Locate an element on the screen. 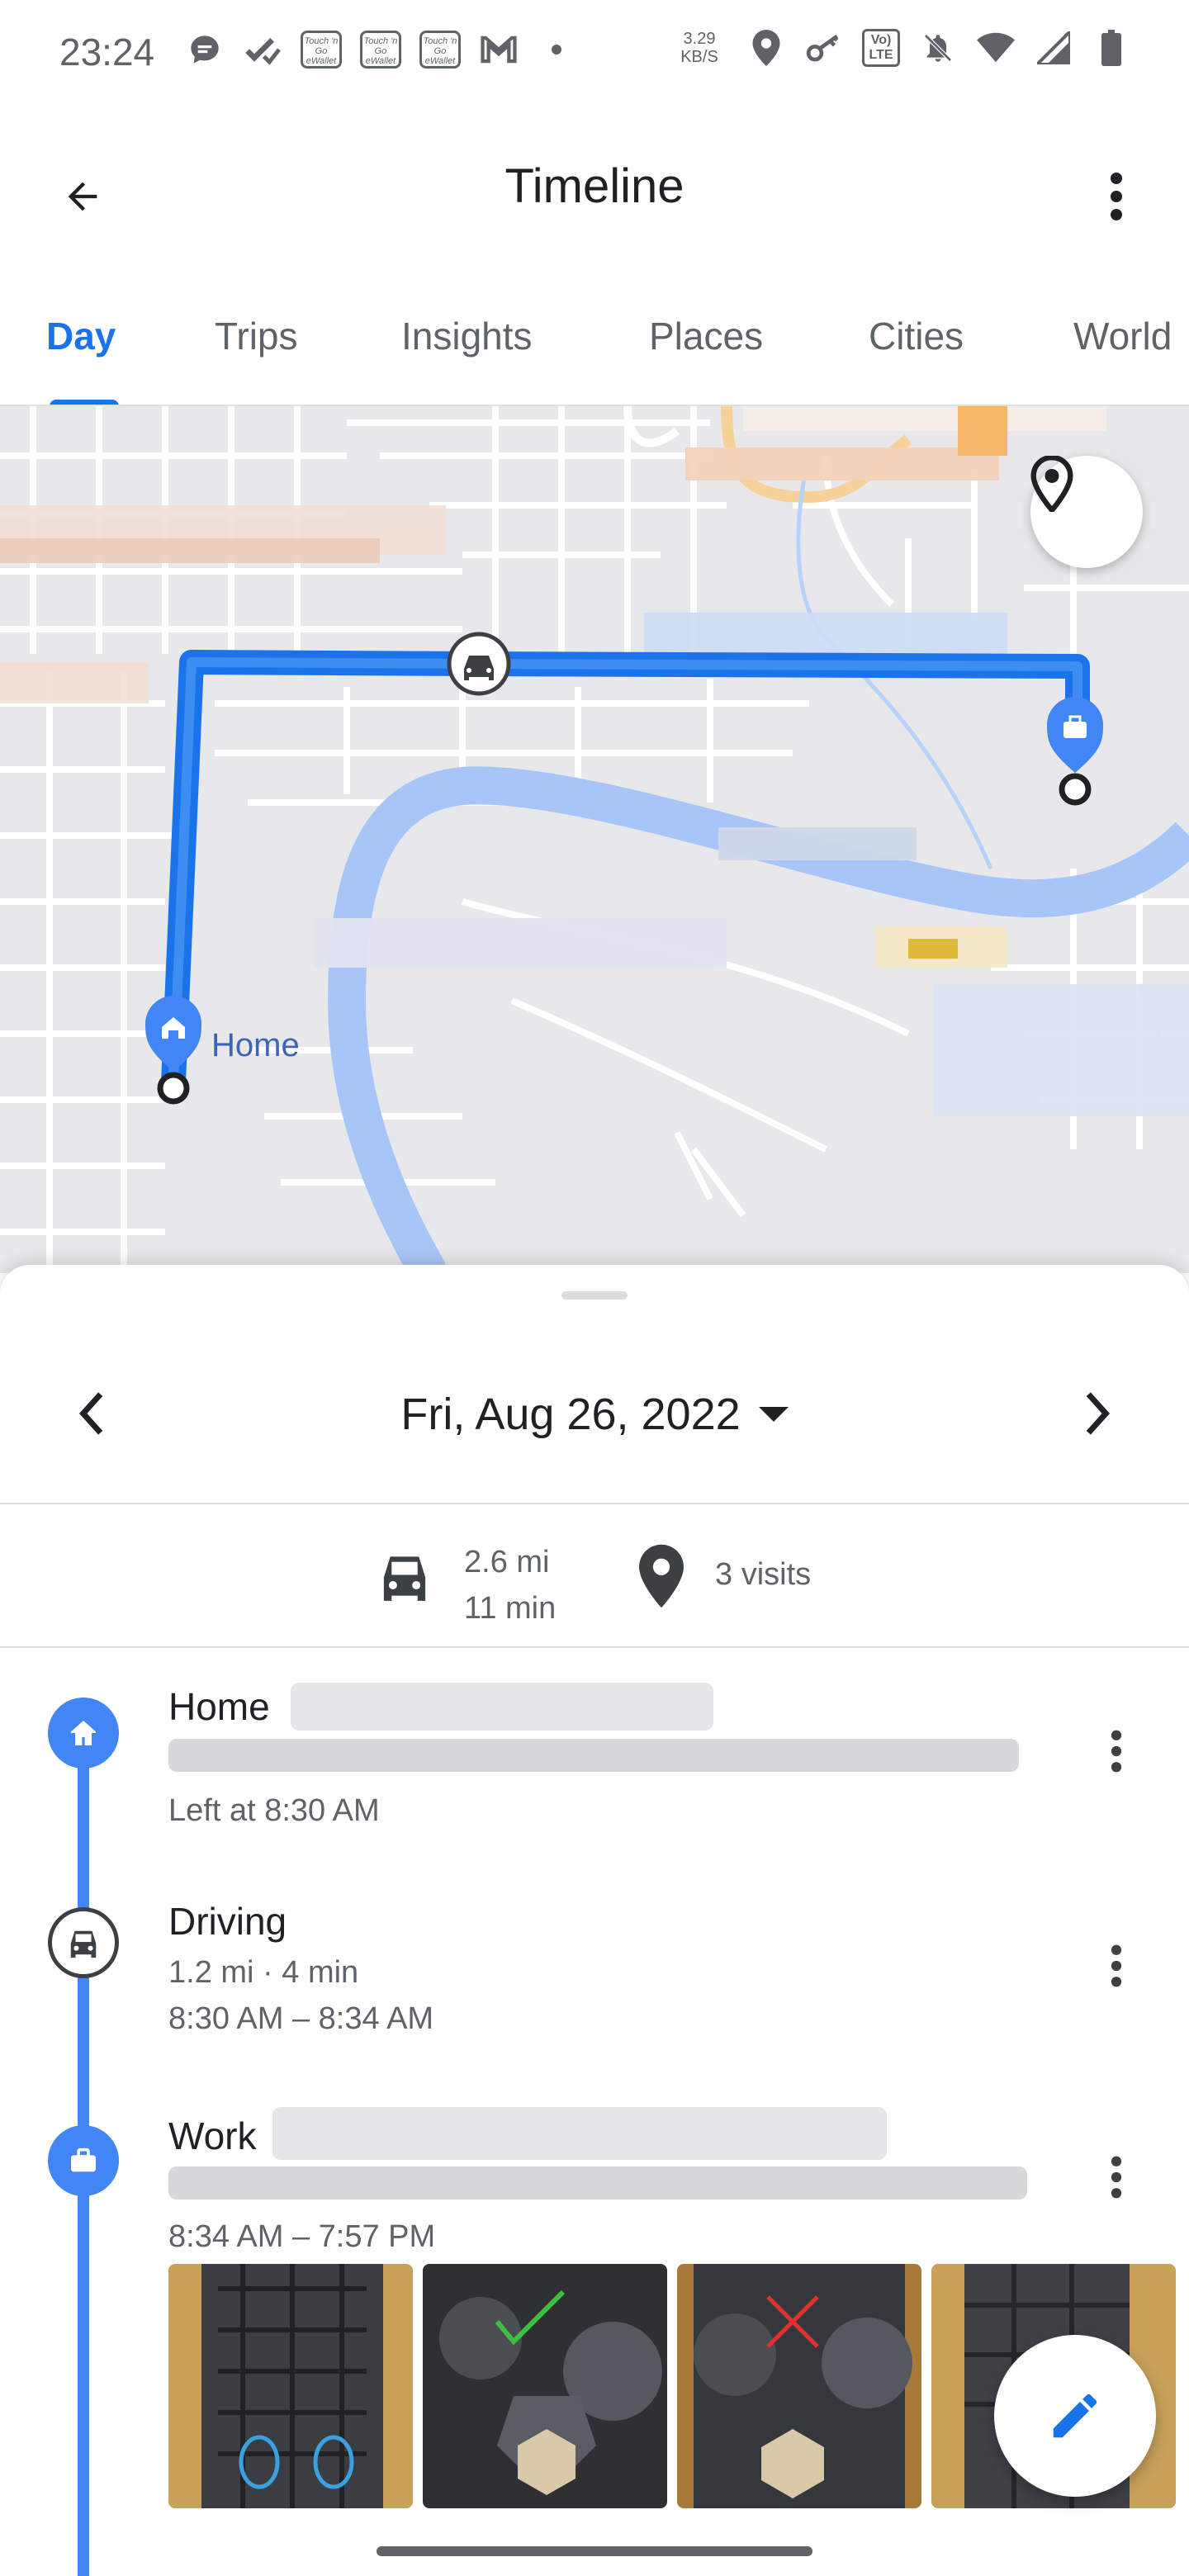 This screenshot has width=1189, height=2576. tab-cities: Cities is located at coordinates (916, 336).